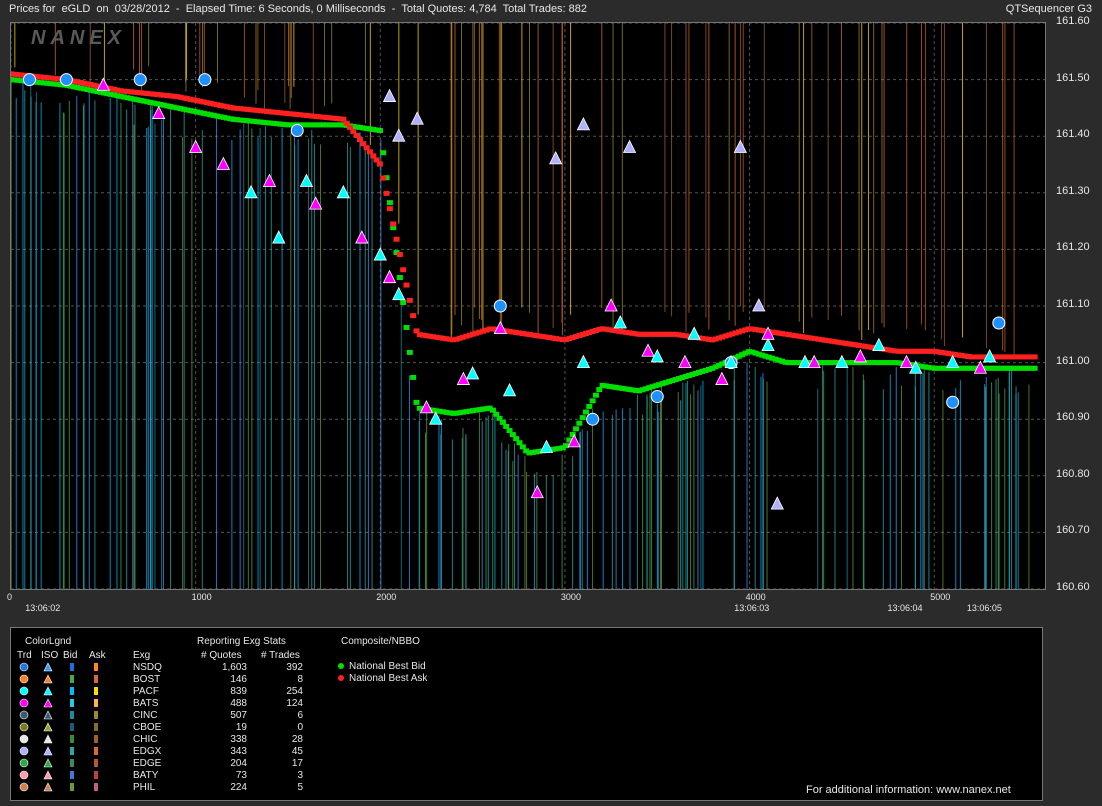 Image resolution: width=1102 pixels, height=806 pixels. Describe the element at coordinates (97, 655) in the screenshot. I see `legend-header-ask: Ask` at that location.